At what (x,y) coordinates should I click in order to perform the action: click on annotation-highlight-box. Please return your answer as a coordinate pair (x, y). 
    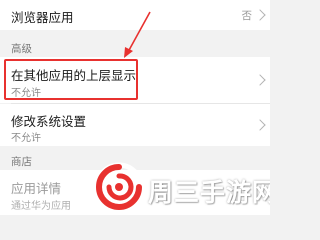
    Looking at the image, I should click on (71, 79).